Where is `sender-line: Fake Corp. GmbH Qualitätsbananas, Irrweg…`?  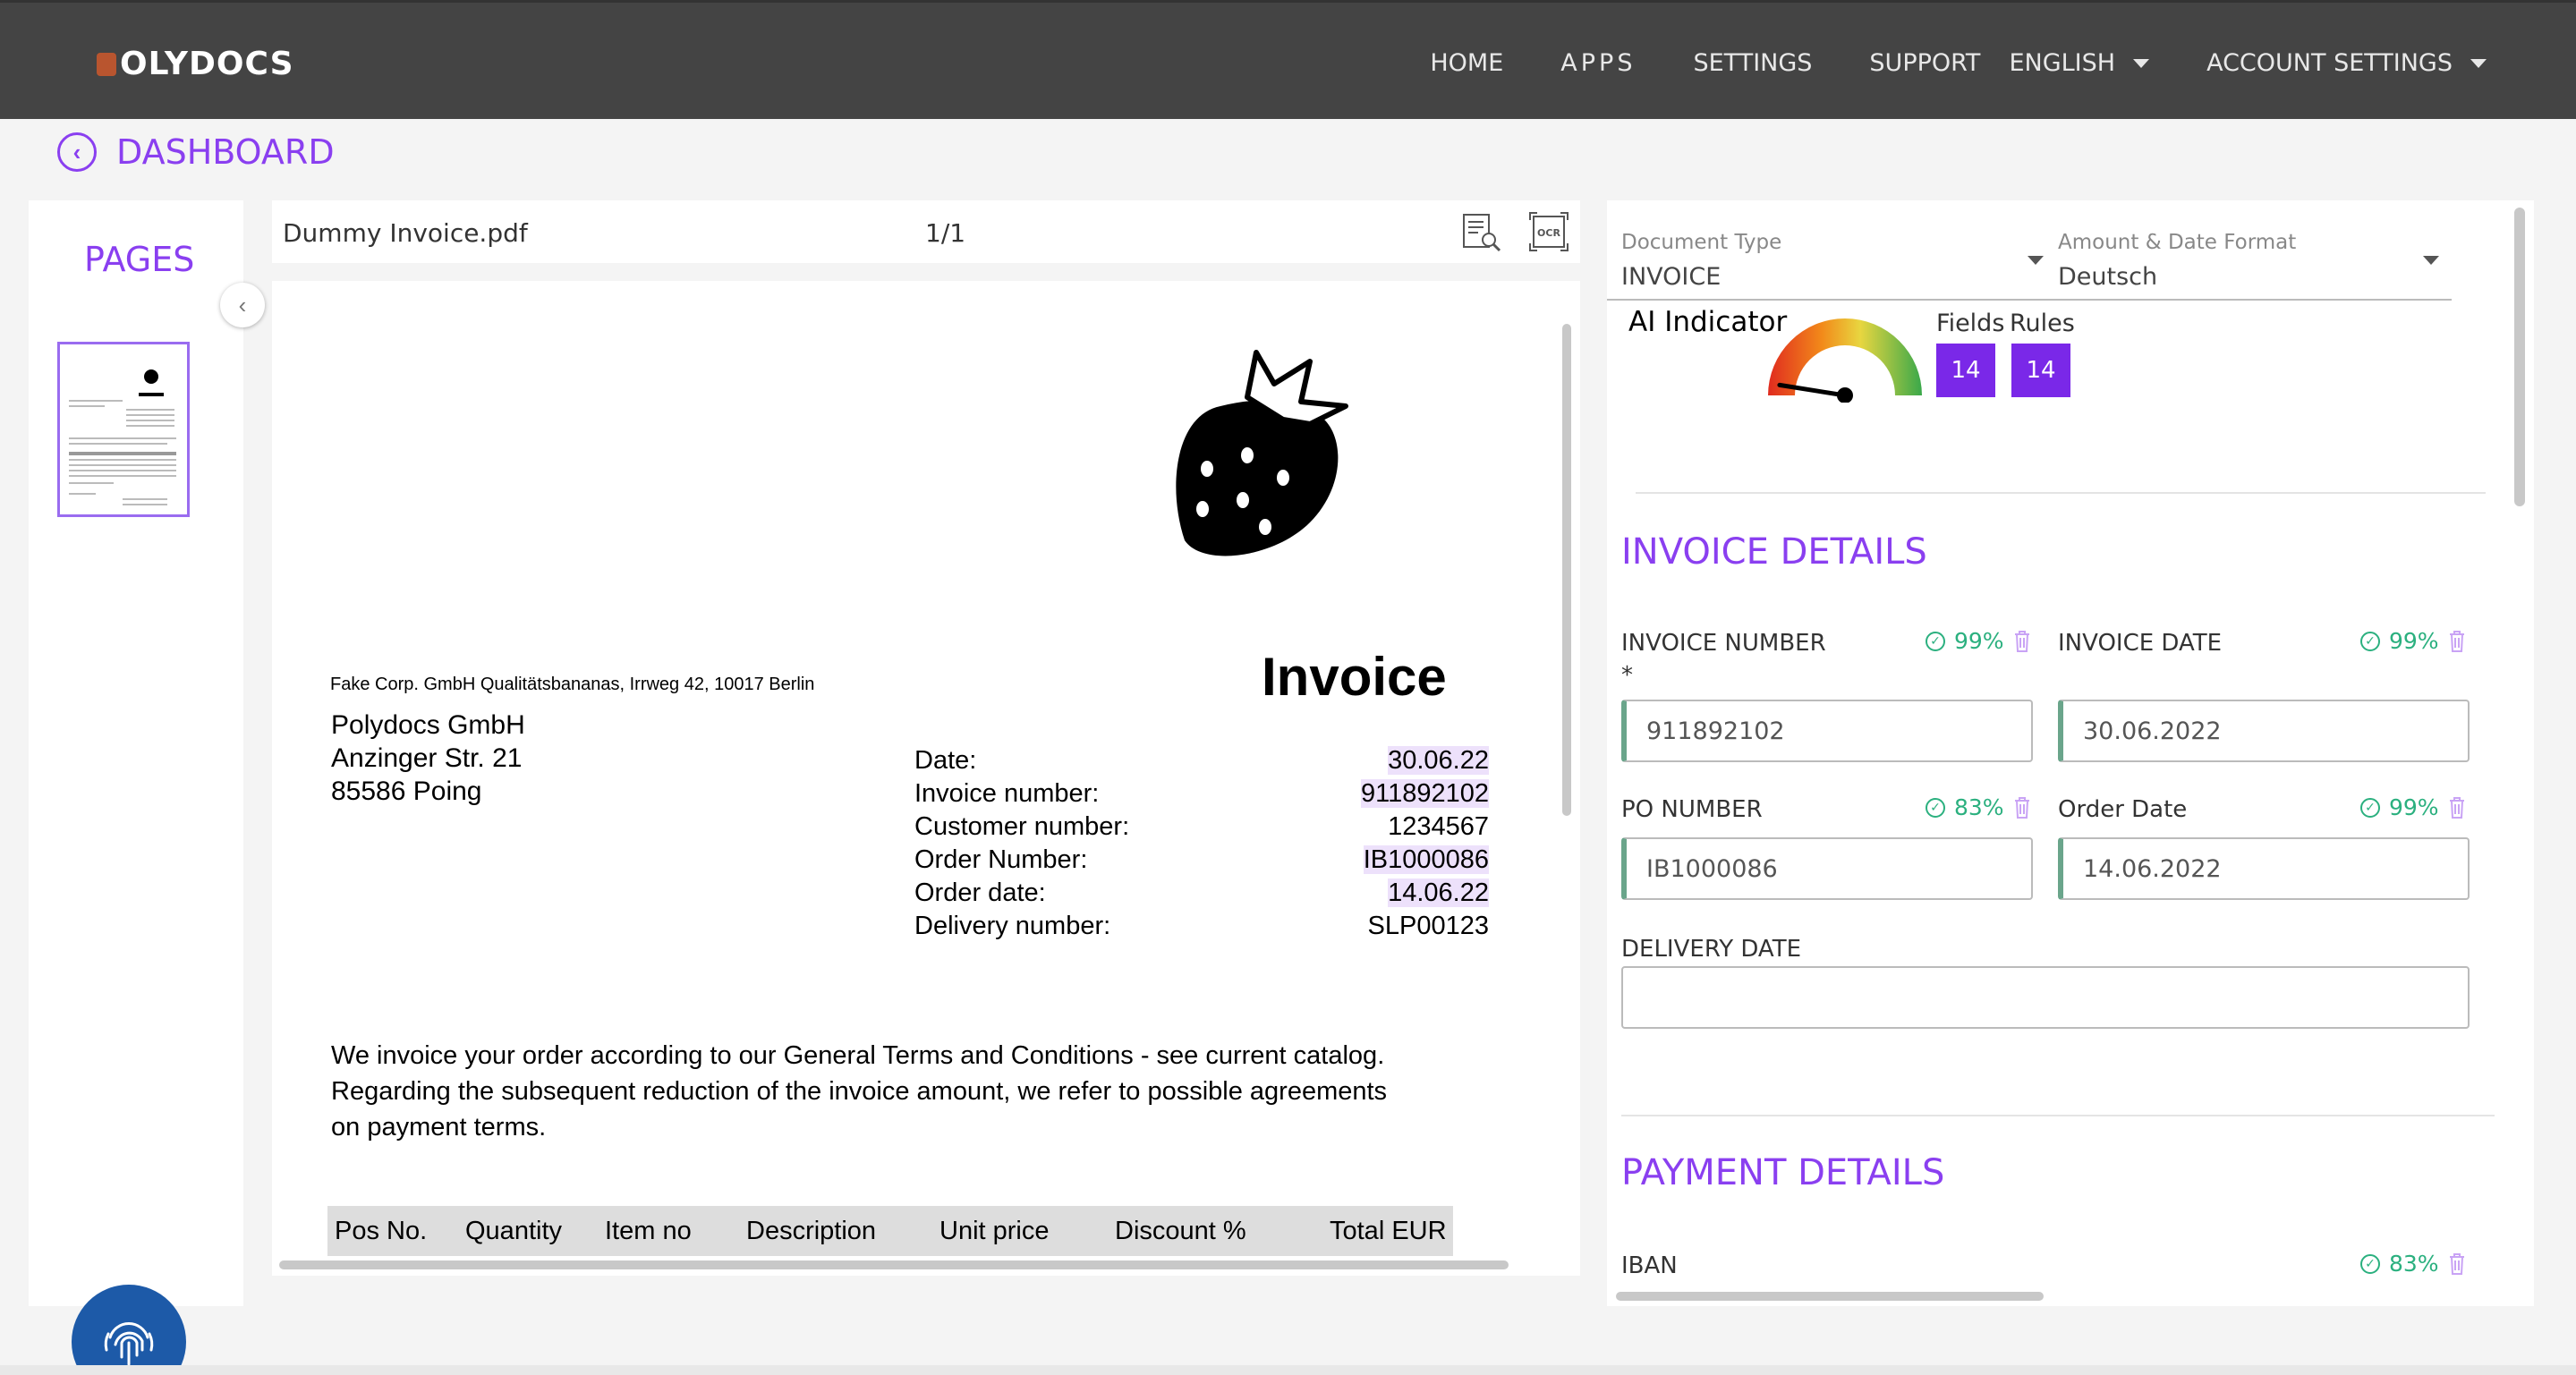 sender-line: Fake Corp. GmbH Qualitätsbananas, Irrweg… is located at coordinates (572, 684).